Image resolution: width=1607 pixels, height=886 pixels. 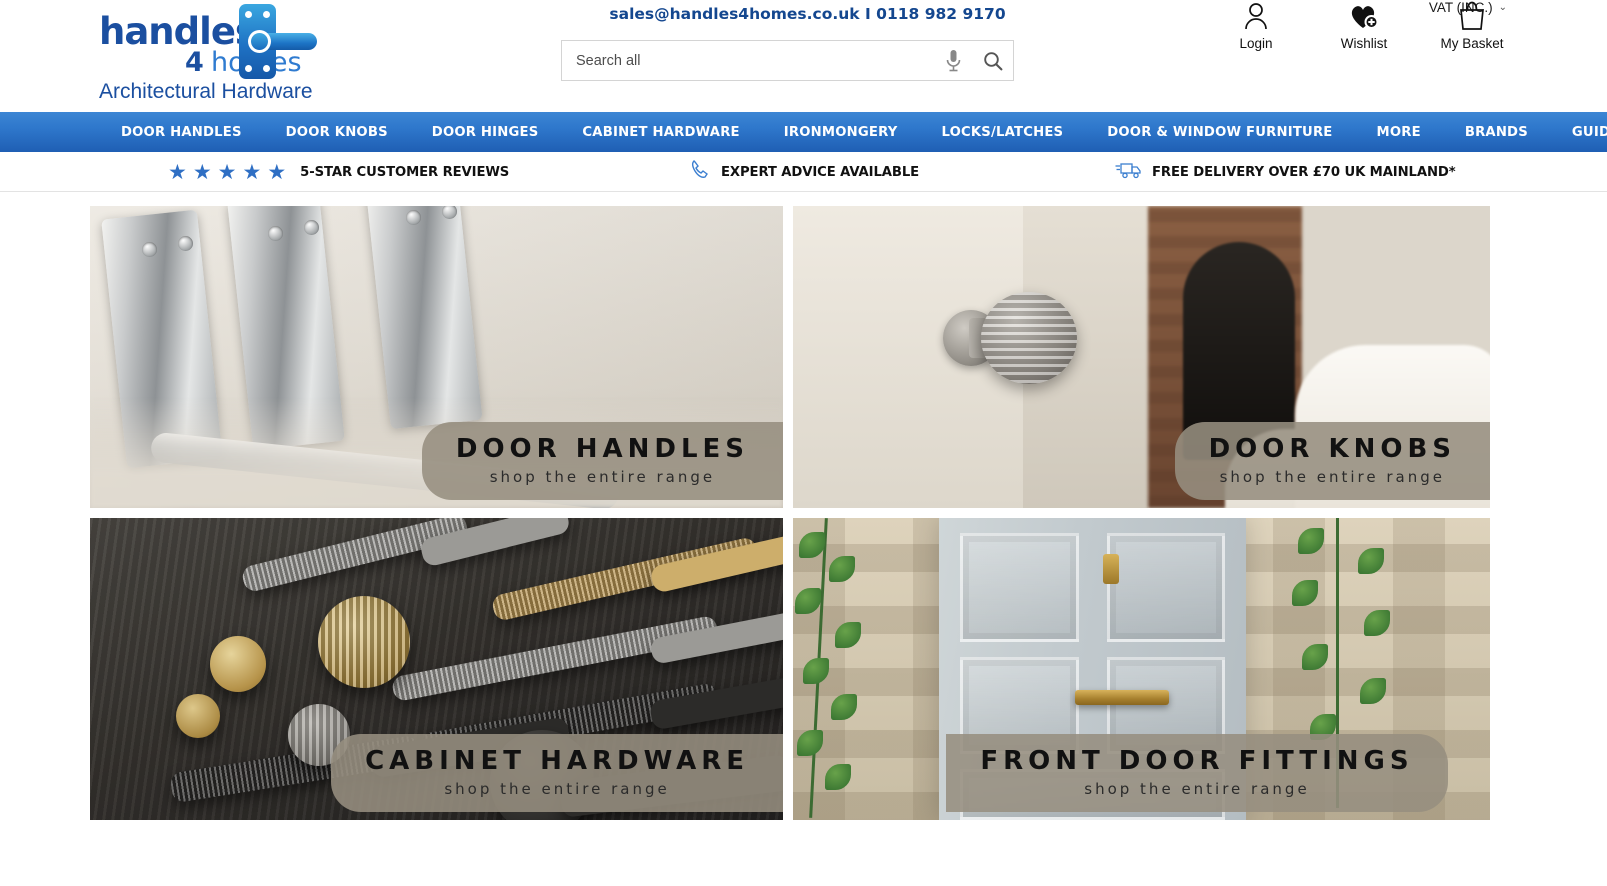 I want to click on logo-text-four: 4, so click(x=194, y=62).